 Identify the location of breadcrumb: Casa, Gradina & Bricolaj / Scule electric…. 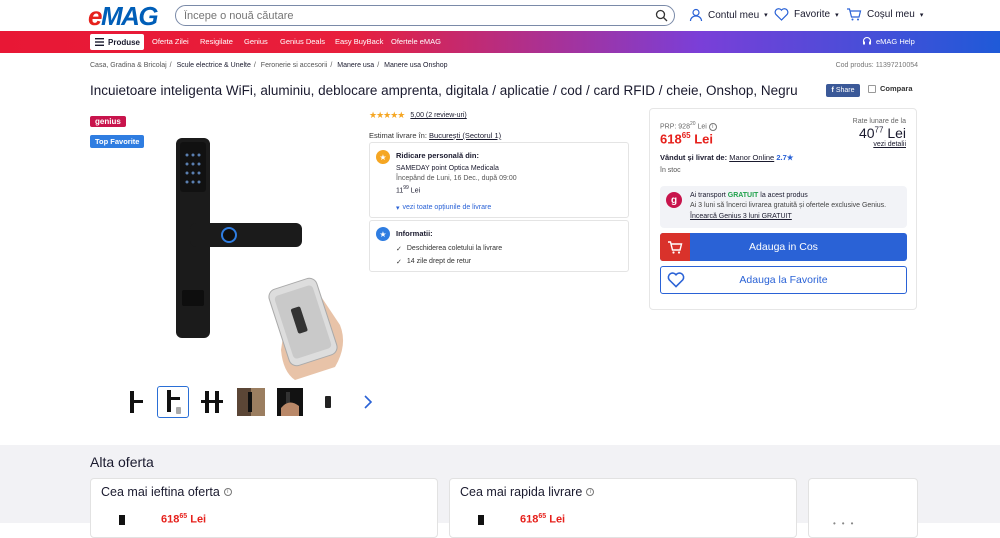
(269, 65).